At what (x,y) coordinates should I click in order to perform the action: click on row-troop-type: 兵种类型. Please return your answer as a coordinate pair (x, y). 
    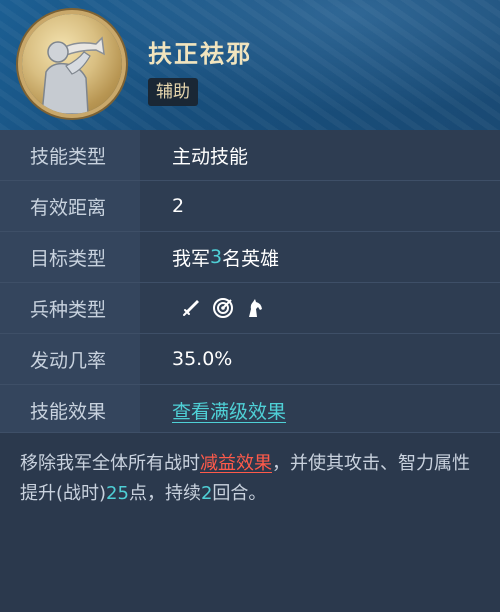
    Looking at the image, I should click on (250, 307).